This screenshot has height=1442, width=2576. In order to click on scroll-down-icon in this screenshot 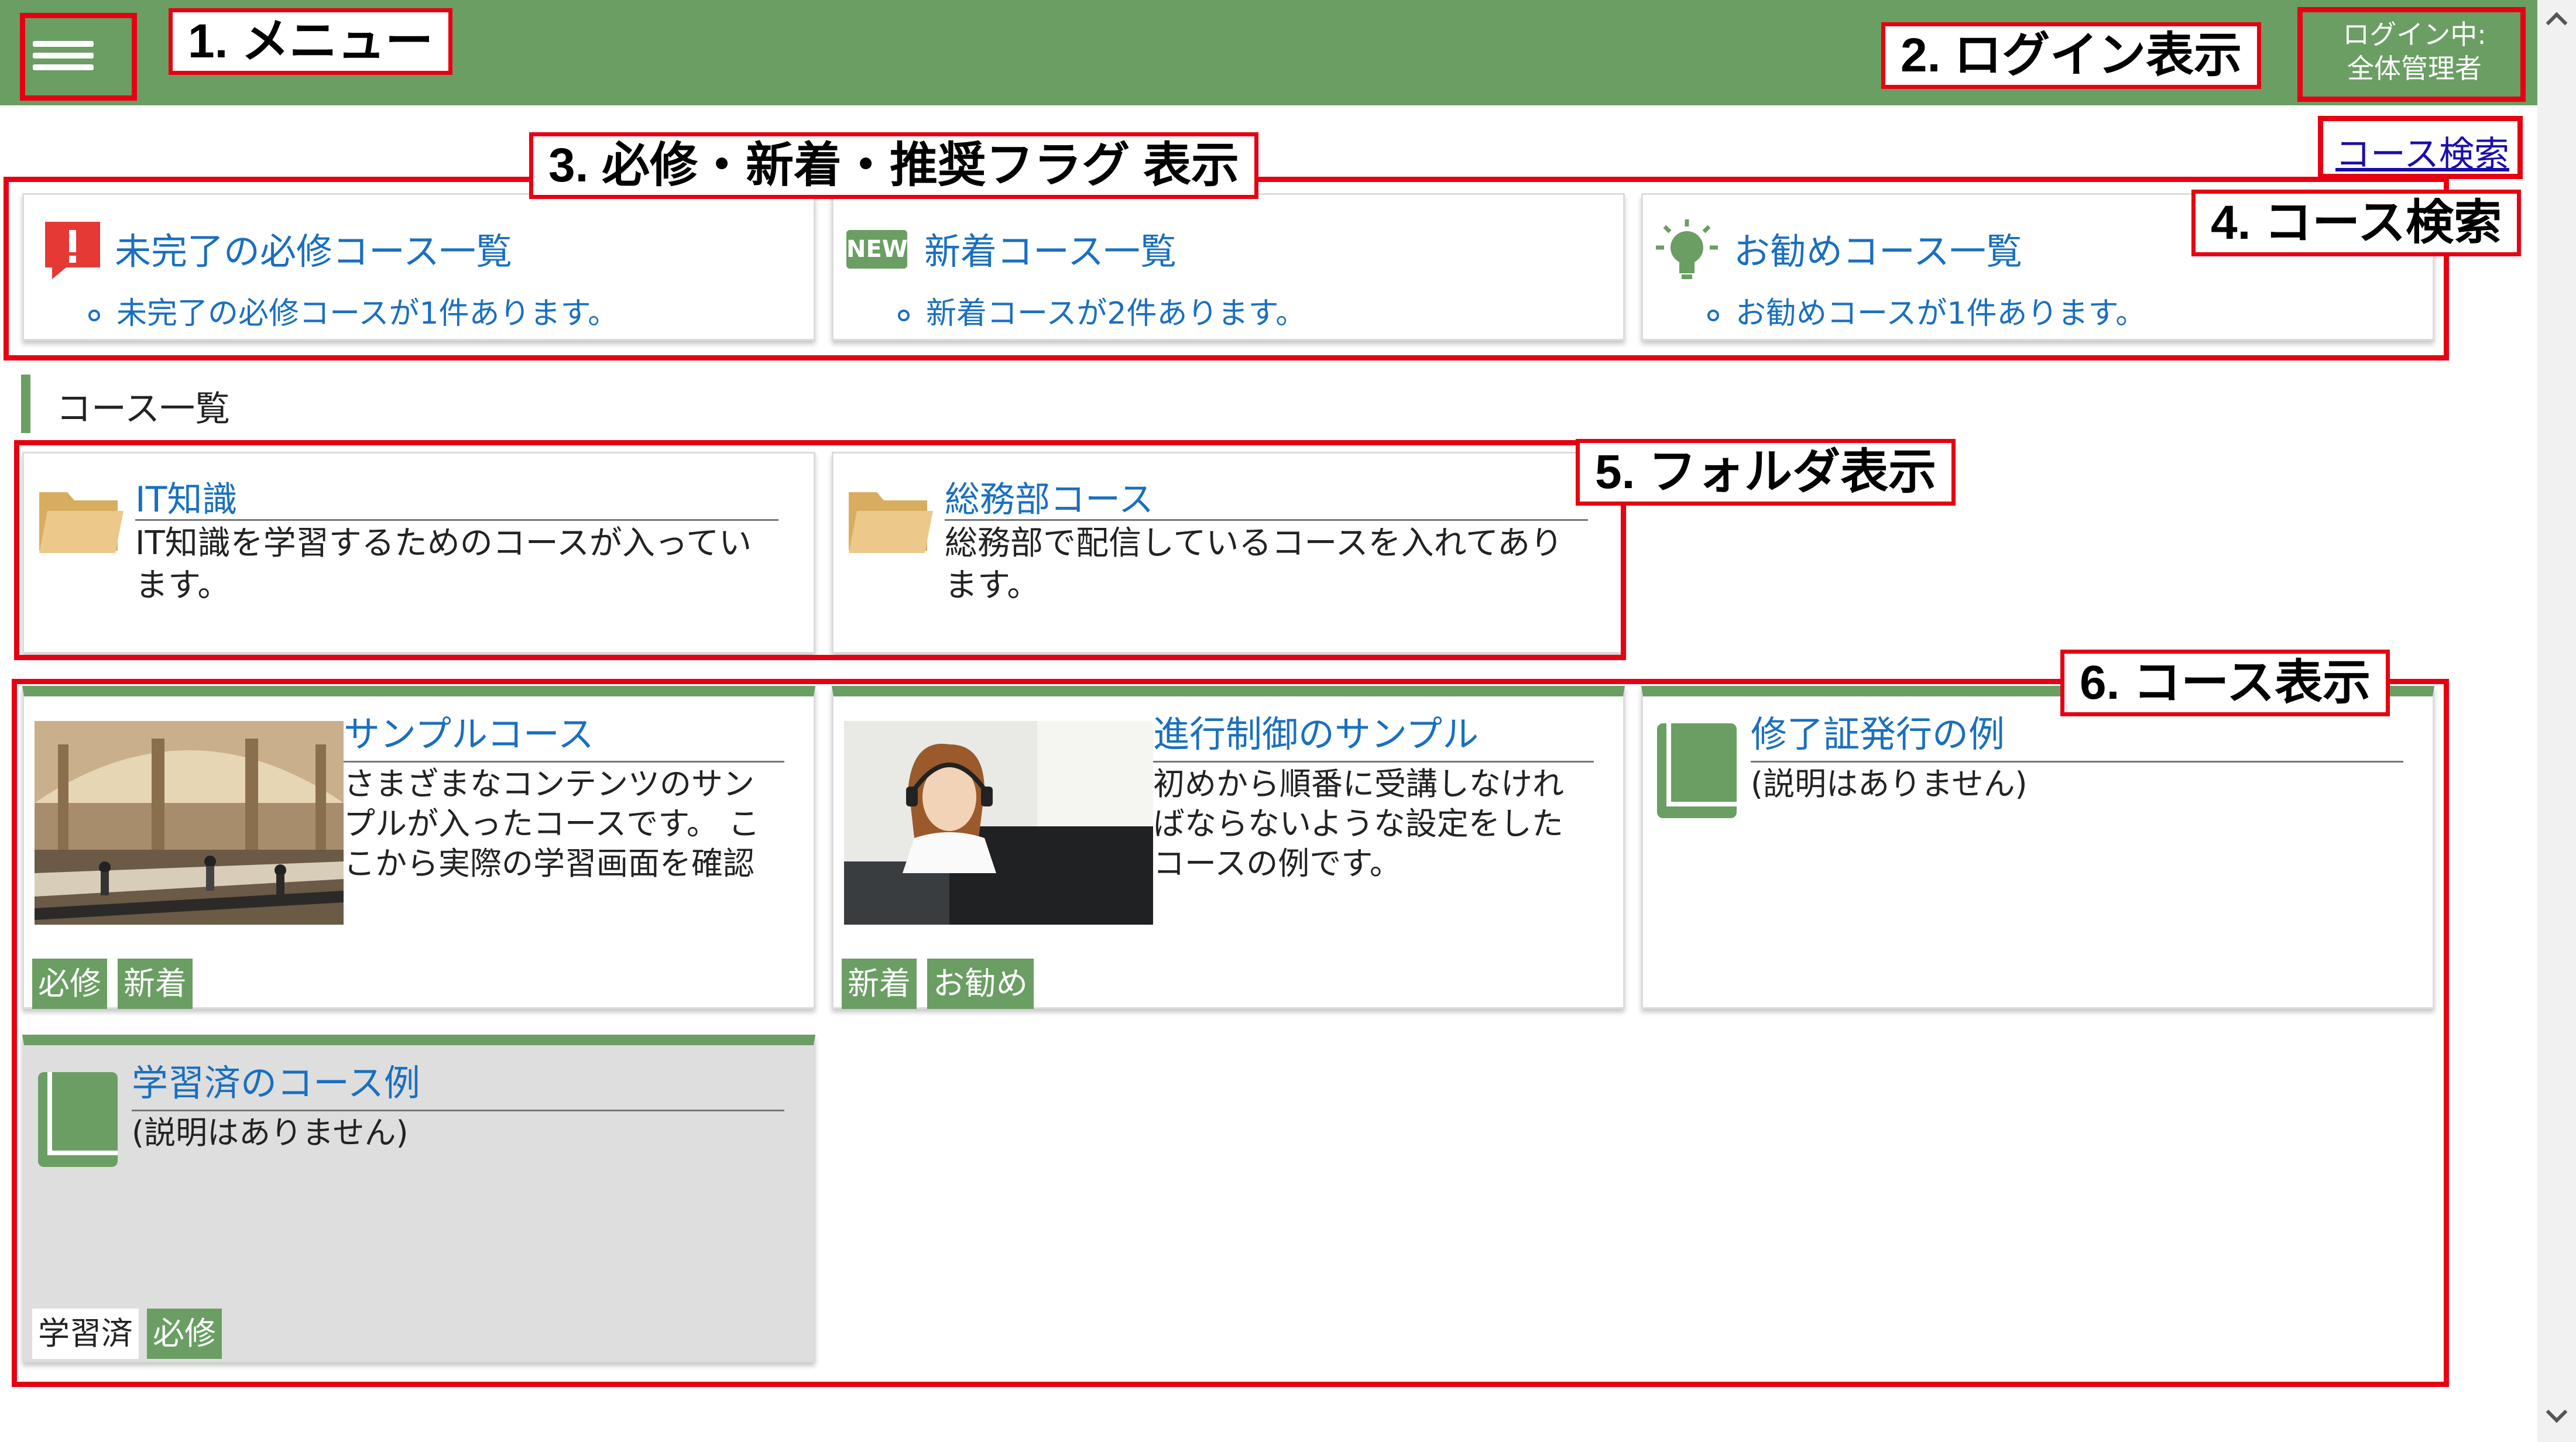, I will do `click(2557, 1412)`.